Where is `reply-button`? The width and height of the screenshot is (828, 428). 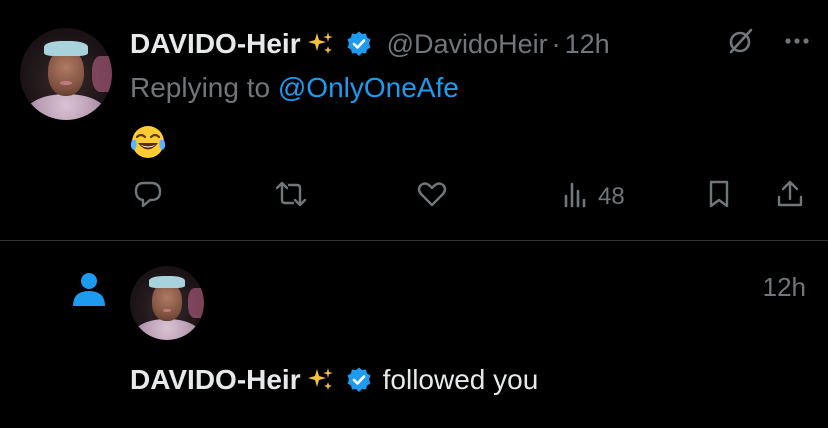 reply-button is located at coordinates (148, 196).